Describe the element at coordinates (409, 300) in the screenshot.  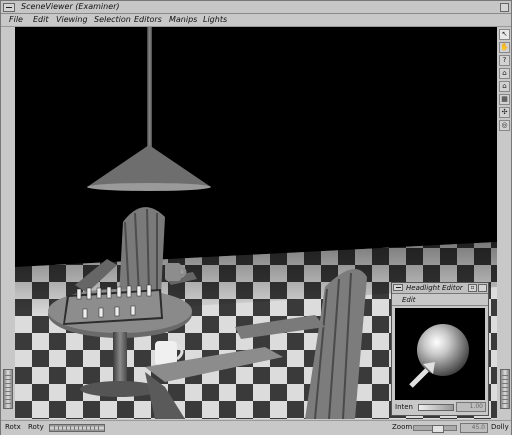
I see `headlight-menu-edit: Edit` at that location.